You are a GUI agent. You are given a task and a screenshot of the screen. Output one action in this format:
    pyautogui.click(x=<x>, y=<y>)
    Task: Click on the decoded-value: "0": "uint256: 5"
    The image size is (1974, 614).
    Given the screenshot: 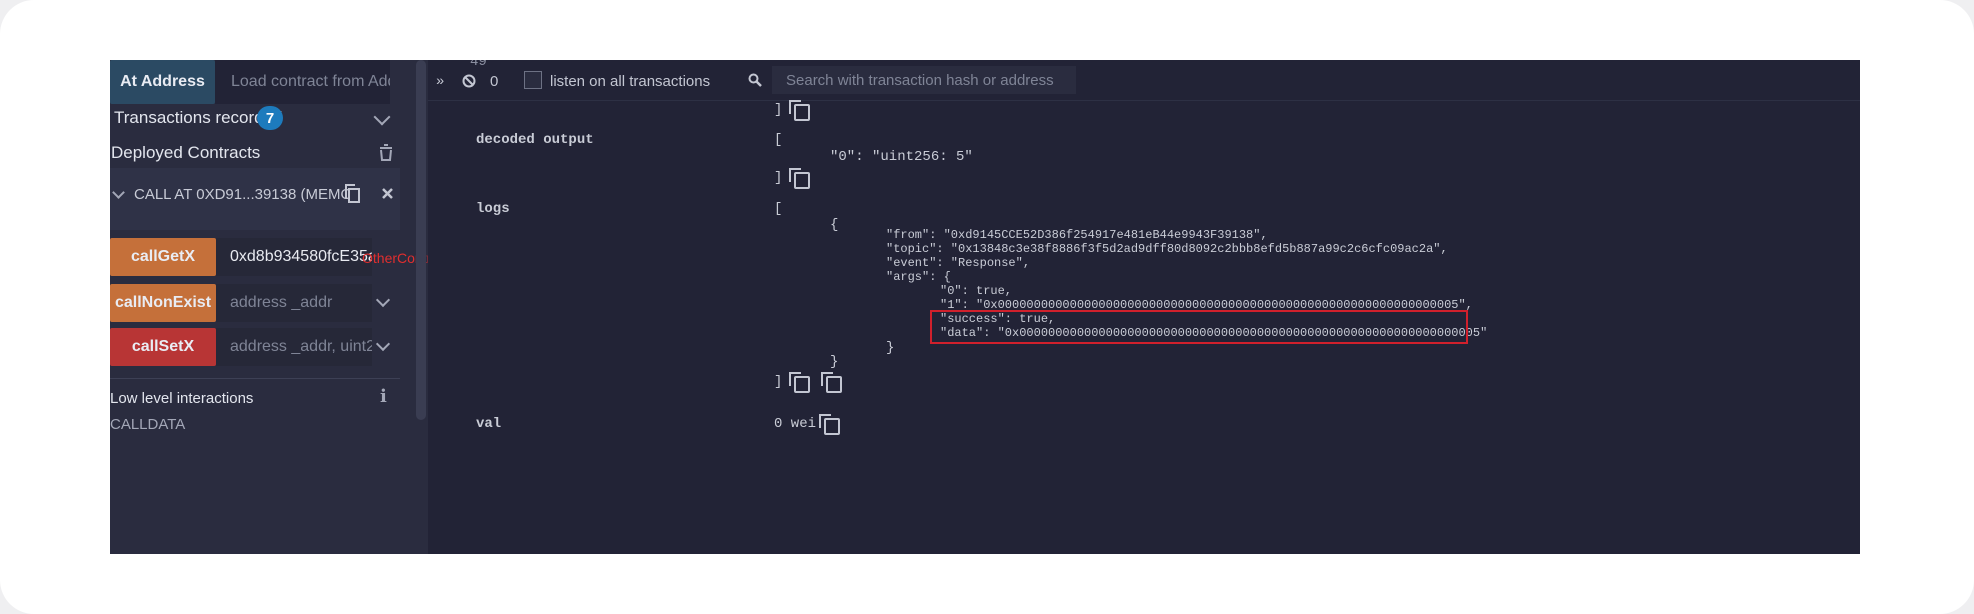 What is the action you would take?
    pyautogui.click(x=901, y=157)
    